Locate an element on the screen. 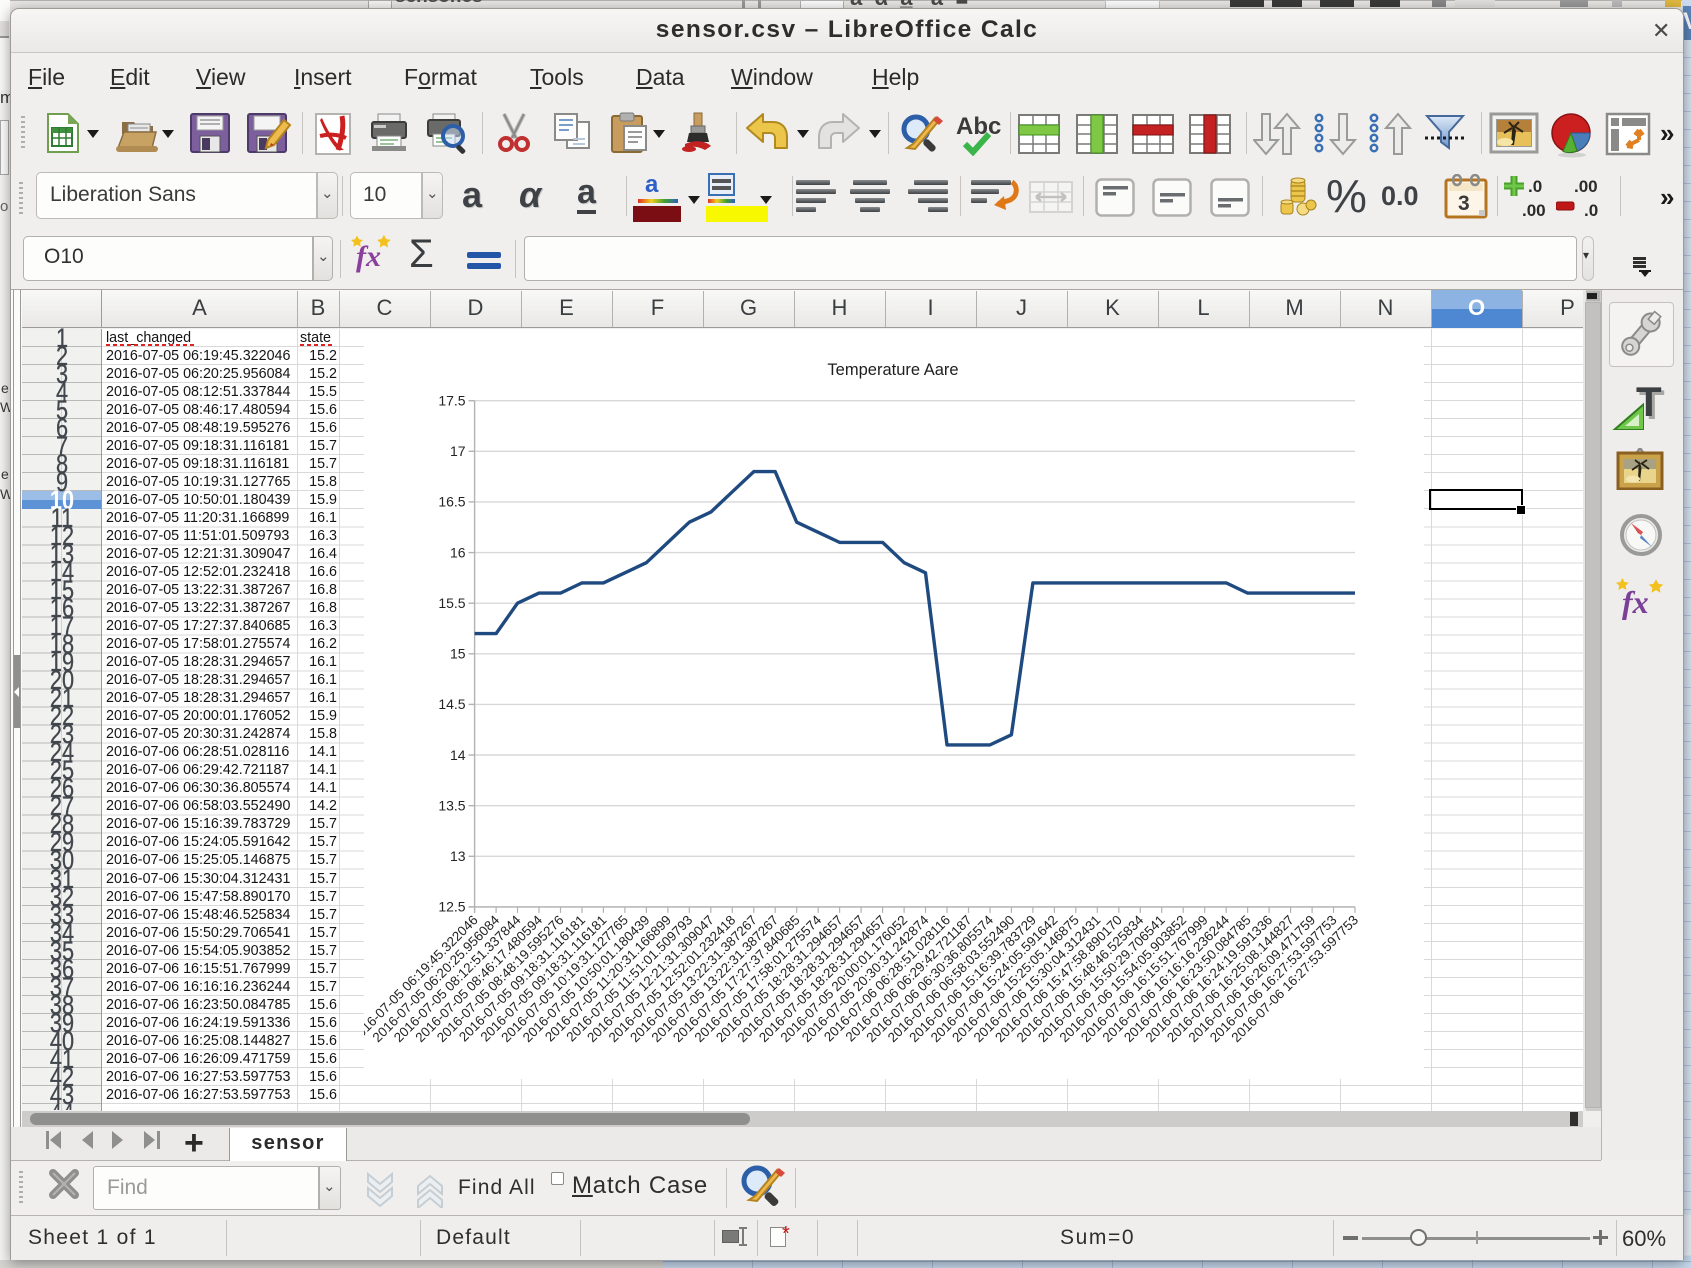 The width and height of the screenshot is (1691, 1268). svg-text: 14.5 is located at coordinates (451, 704).